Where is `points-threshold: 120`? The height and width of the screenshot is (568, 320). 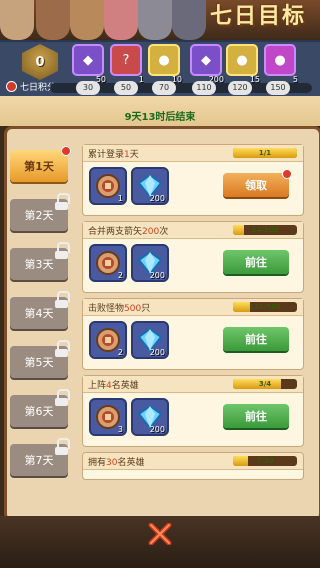
points-threshold: 120 is located at coordinates (240, 88).